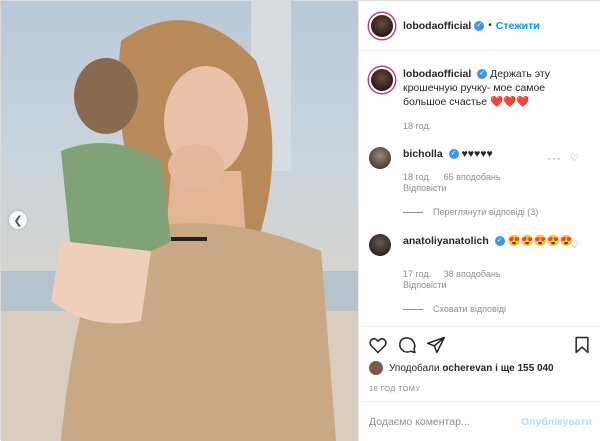 Image resolution: width=600 pixels, height=441 pixels. I want to click on comment-meta: 18 год. 65 вподобань, so click(457, 177).